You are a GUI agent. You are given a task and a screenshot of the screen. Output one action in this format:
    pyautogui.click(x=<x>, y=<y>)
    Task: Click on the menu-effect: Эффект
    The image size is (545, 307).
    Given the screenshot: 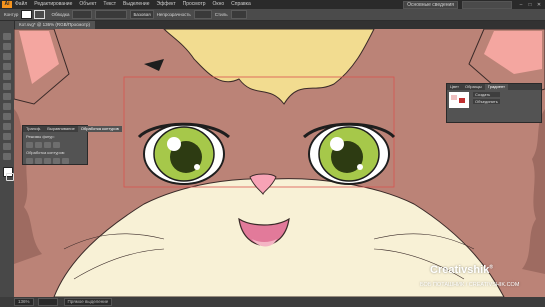 What is the action you would take?
    pyautogui.click(x=166, y=4)
    